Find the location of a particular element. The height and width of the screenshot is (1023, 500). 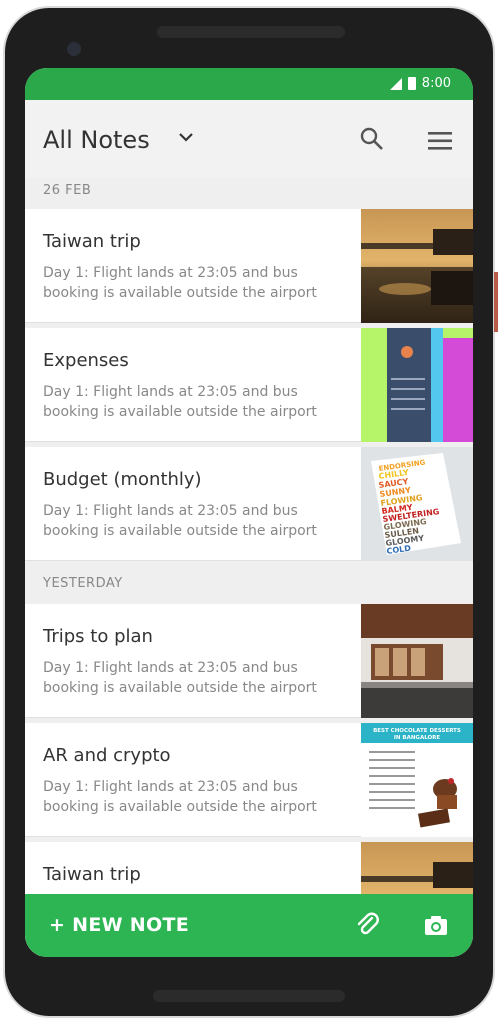

bottom-action-bar: + NEW NOTE is located at coordinates (249, 925).